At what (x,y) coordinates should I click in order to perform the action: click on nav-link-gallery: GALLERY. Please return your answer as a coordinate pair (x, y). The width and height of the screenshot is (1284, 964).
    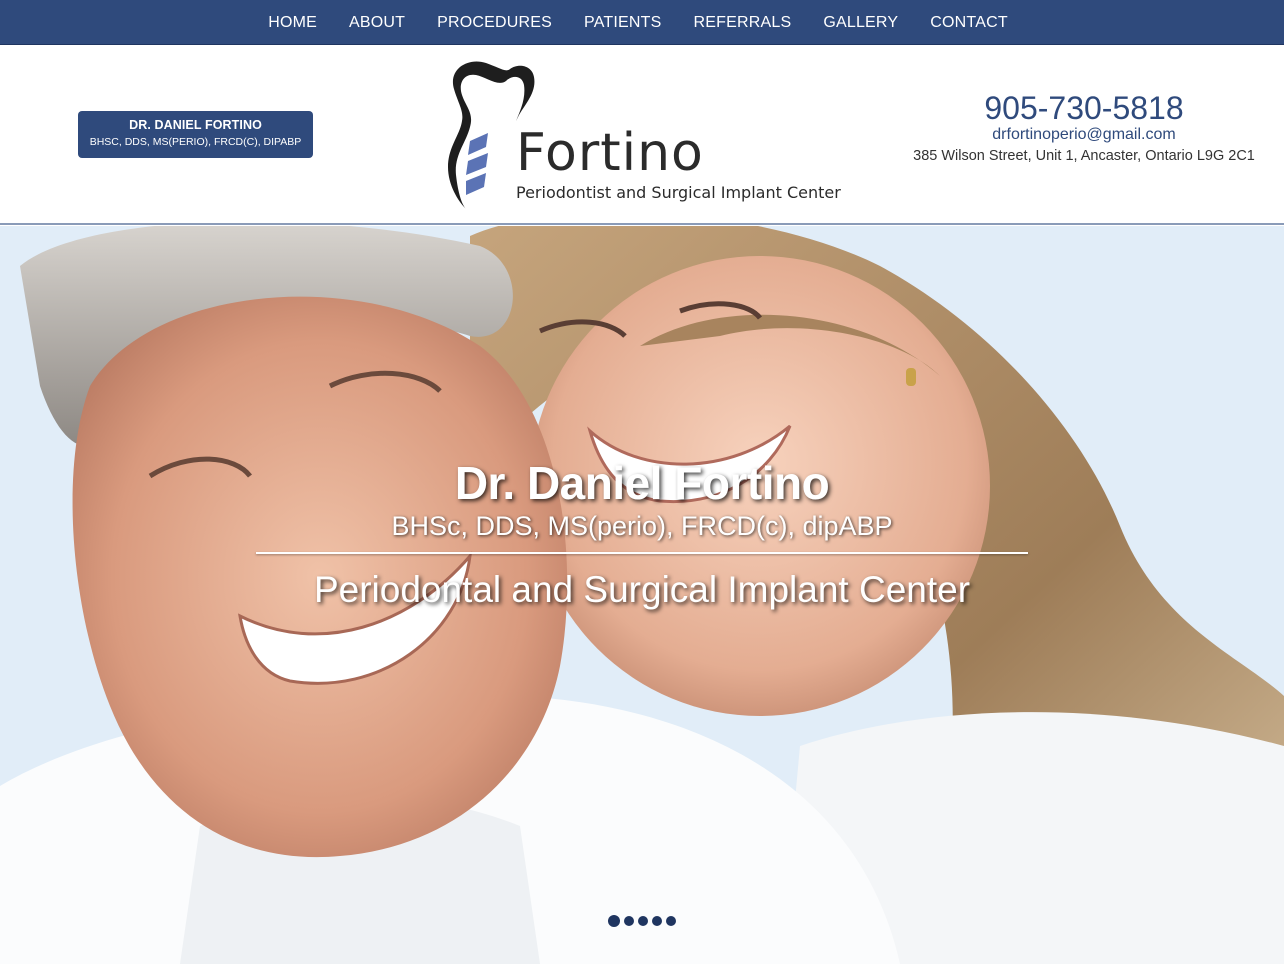
    Looking at the image, I should click on (860, 22).